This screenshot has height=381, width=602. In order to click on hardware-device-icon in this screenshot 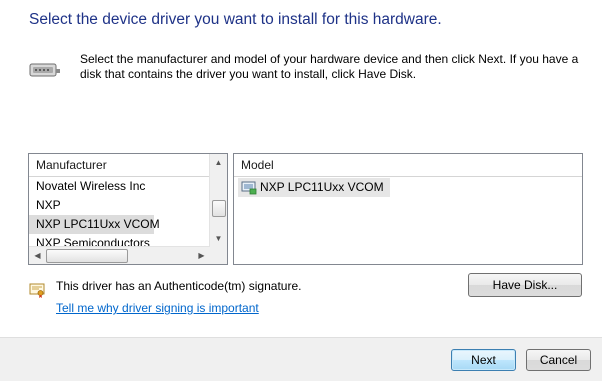, I will do `click(44, 70)`.